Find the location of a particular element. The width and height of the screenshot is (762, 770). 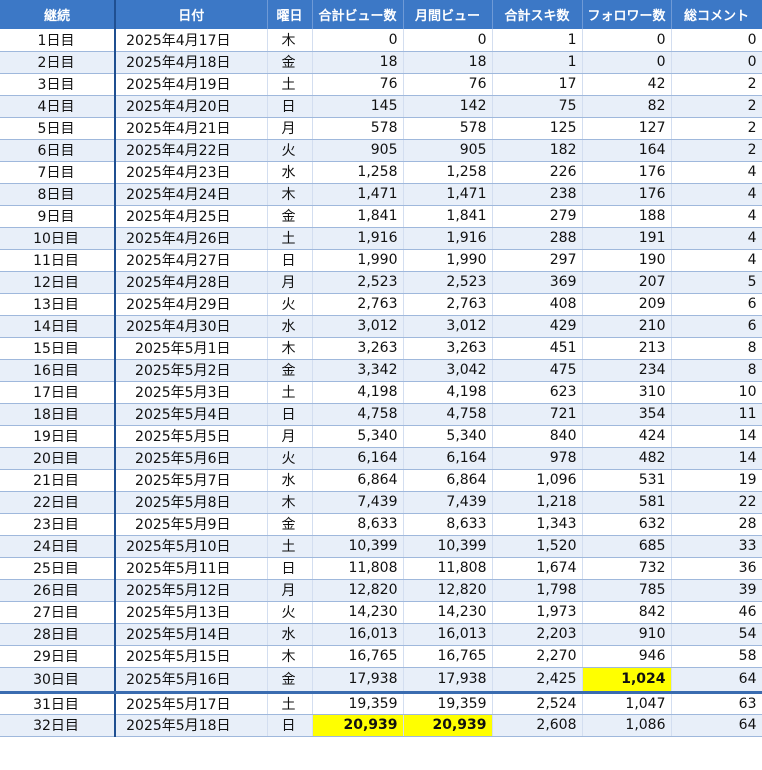

date-cell: 2025年4月27日 is located at coordinates (191, 260).